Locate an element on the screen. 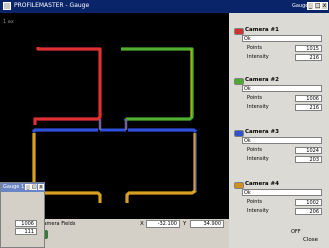  app-icon is located at coordinates (7, 6).